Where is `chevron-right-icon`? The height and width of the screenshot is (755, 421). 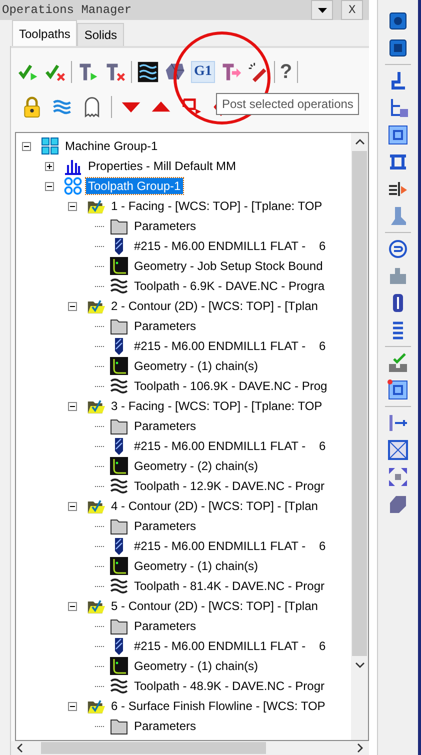 chevron-right-icon is located at coordinates (360, 748).